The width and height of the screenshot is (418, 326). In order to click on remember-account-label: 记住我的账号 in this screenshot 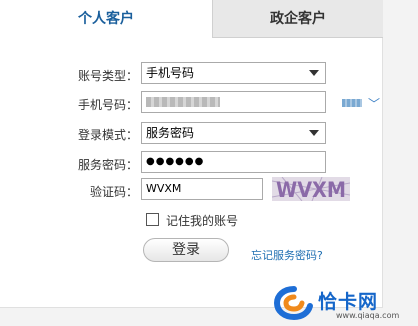, I will do `click(202, 220)`.